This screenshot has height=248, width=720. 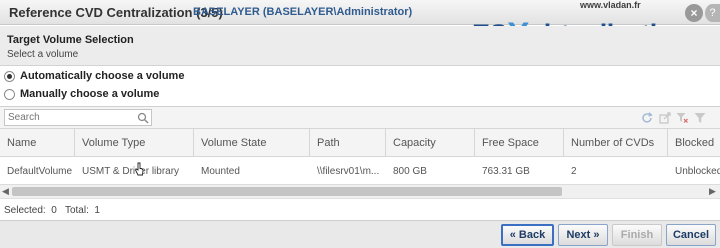 What do you see at coordinates (527, 235) in the screenshot?
I see `back-button: « Back` at bounding box center [527, 235].